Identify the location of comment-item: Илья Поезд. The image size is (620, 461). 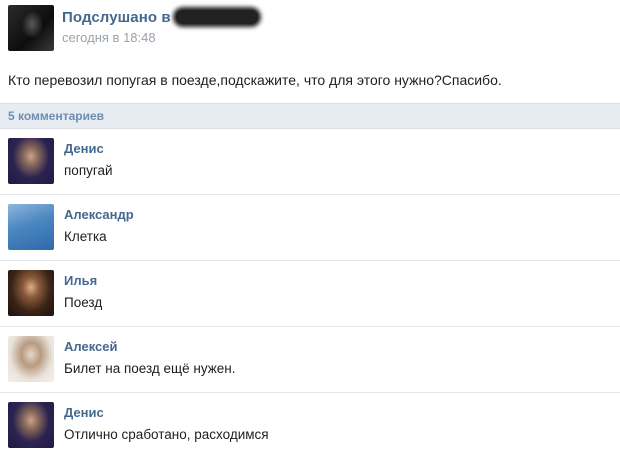
(310, 294).